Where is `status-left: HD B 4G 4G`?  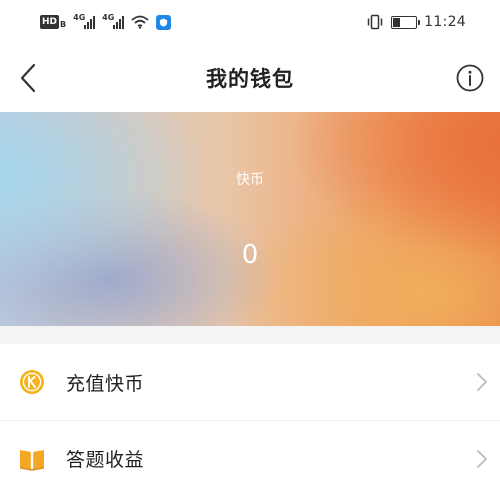 status-left: HD B 4G 4G is located at coordinates (106, 21).